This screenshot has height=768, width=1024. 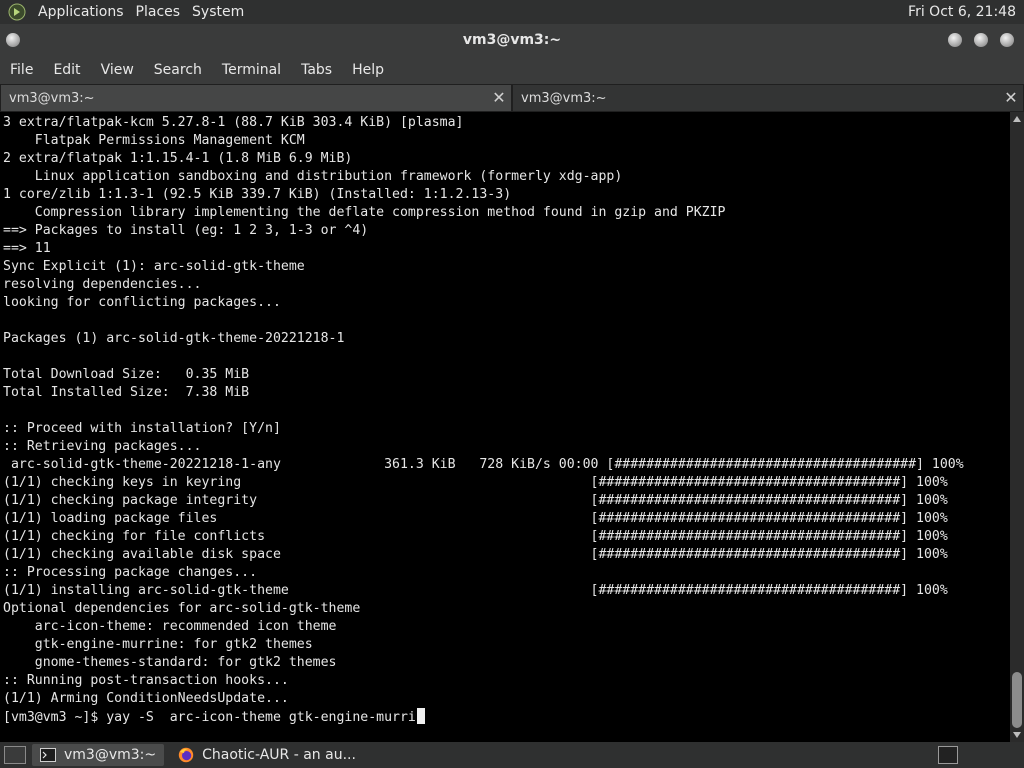 I want to click on terminal-line: Total Download Size: 0.35 MiB, so click(x=126, y=374).